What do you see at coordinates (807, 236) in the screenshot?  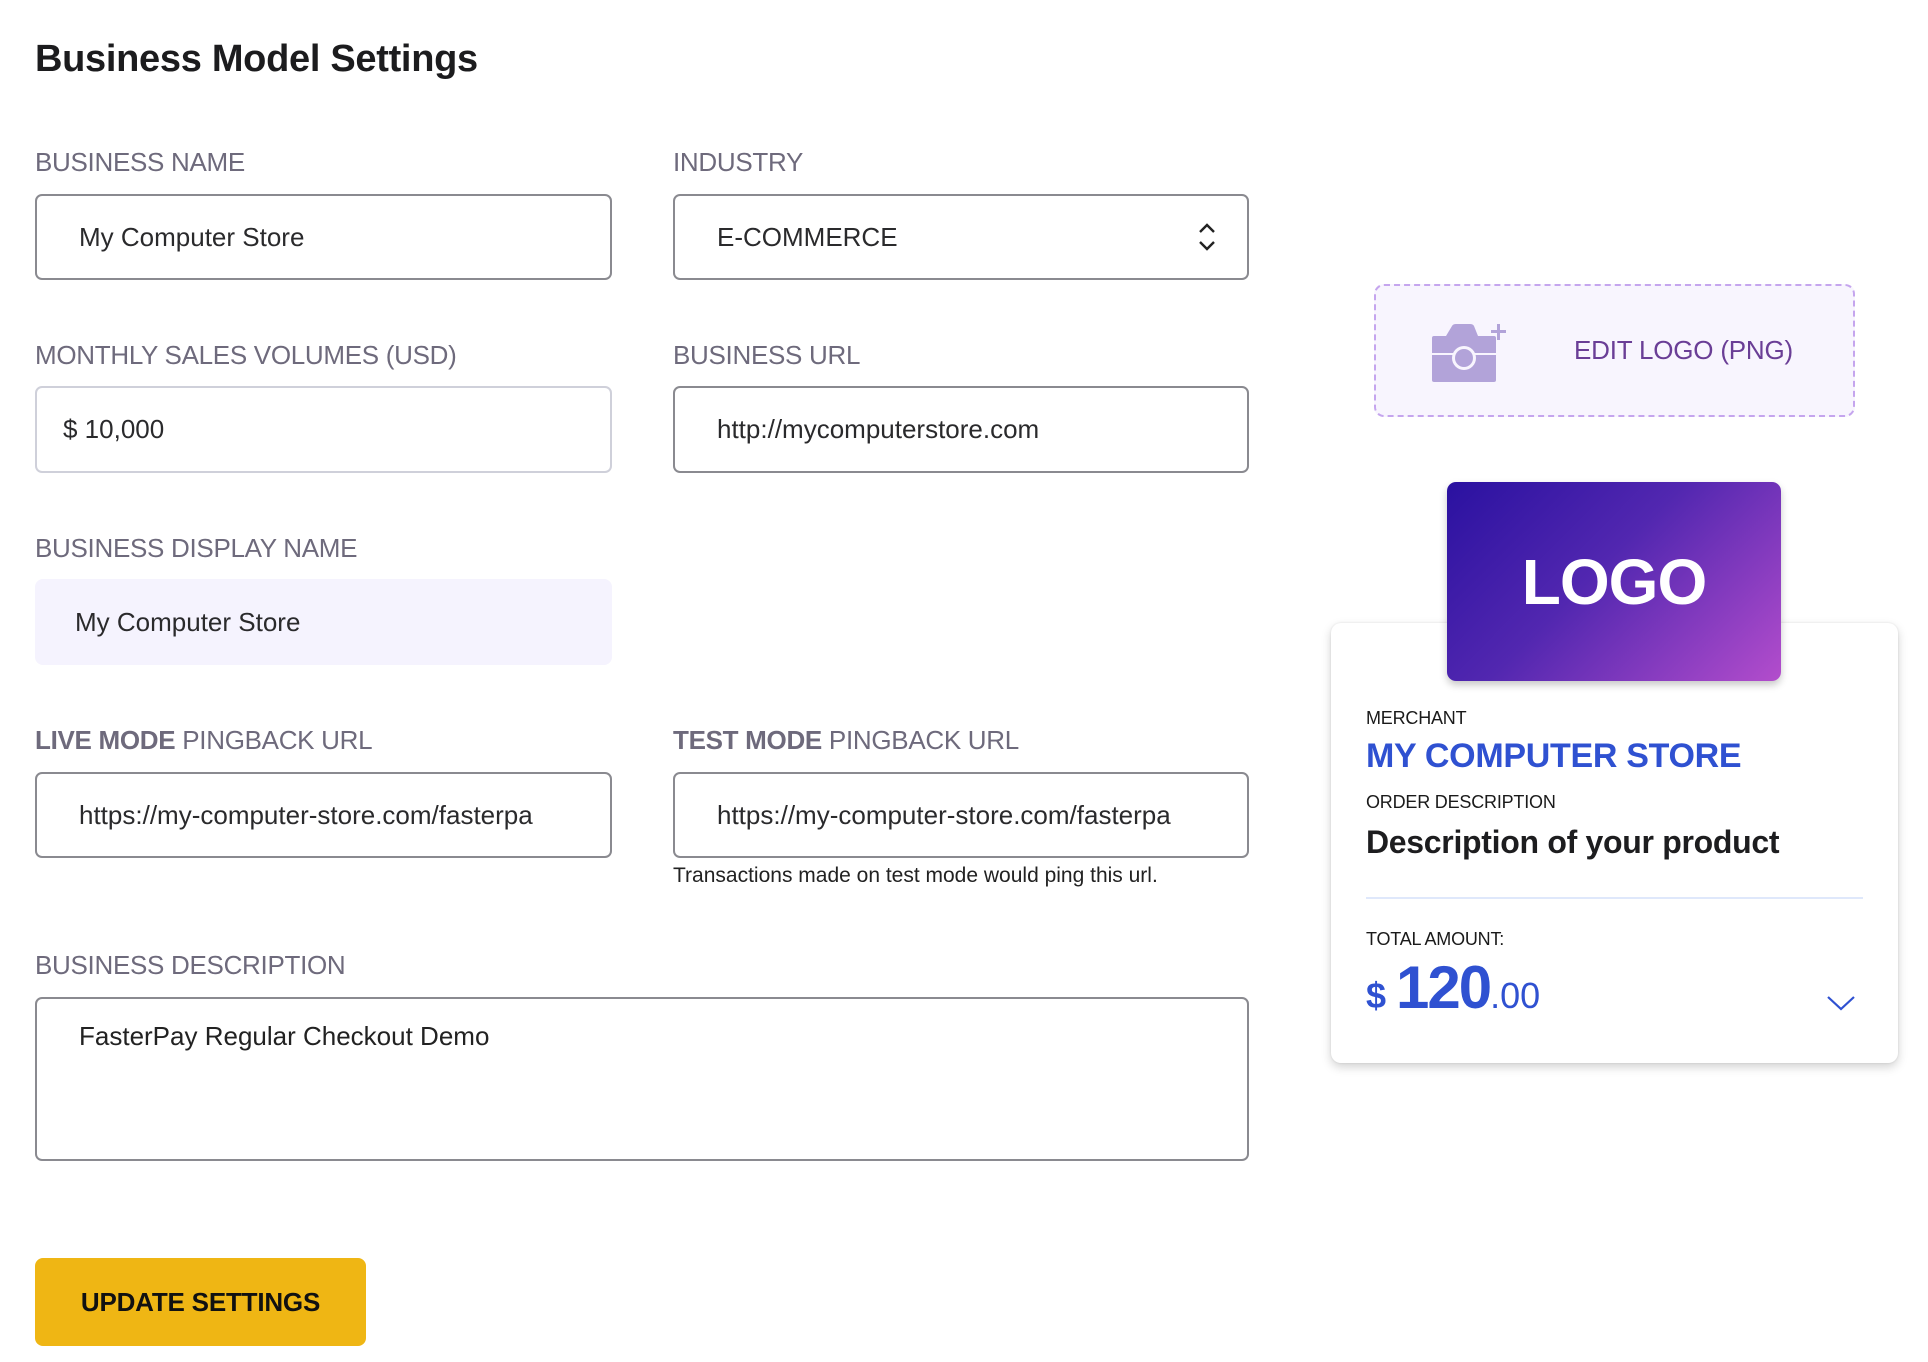 I see `industry-value: E-COMMERCE` at bounding box center [807, 236].